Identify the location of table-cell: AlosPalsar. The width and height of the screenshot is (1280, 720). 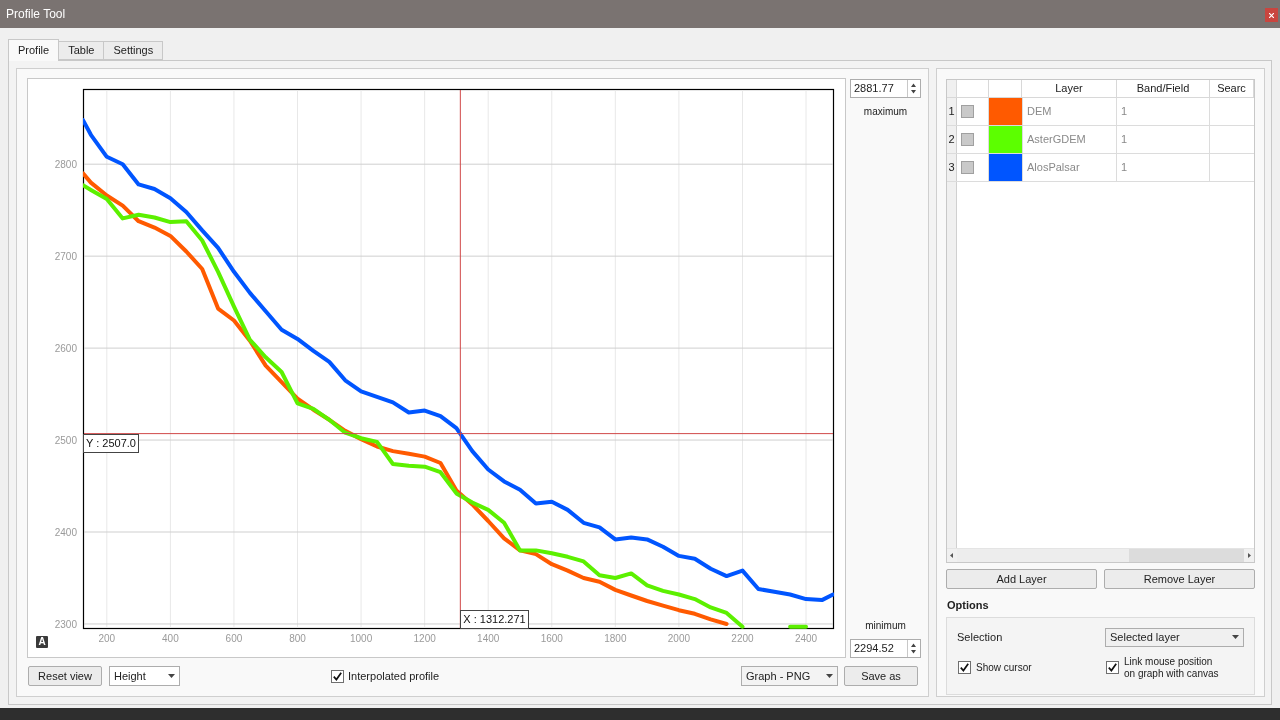
(1069, 167).